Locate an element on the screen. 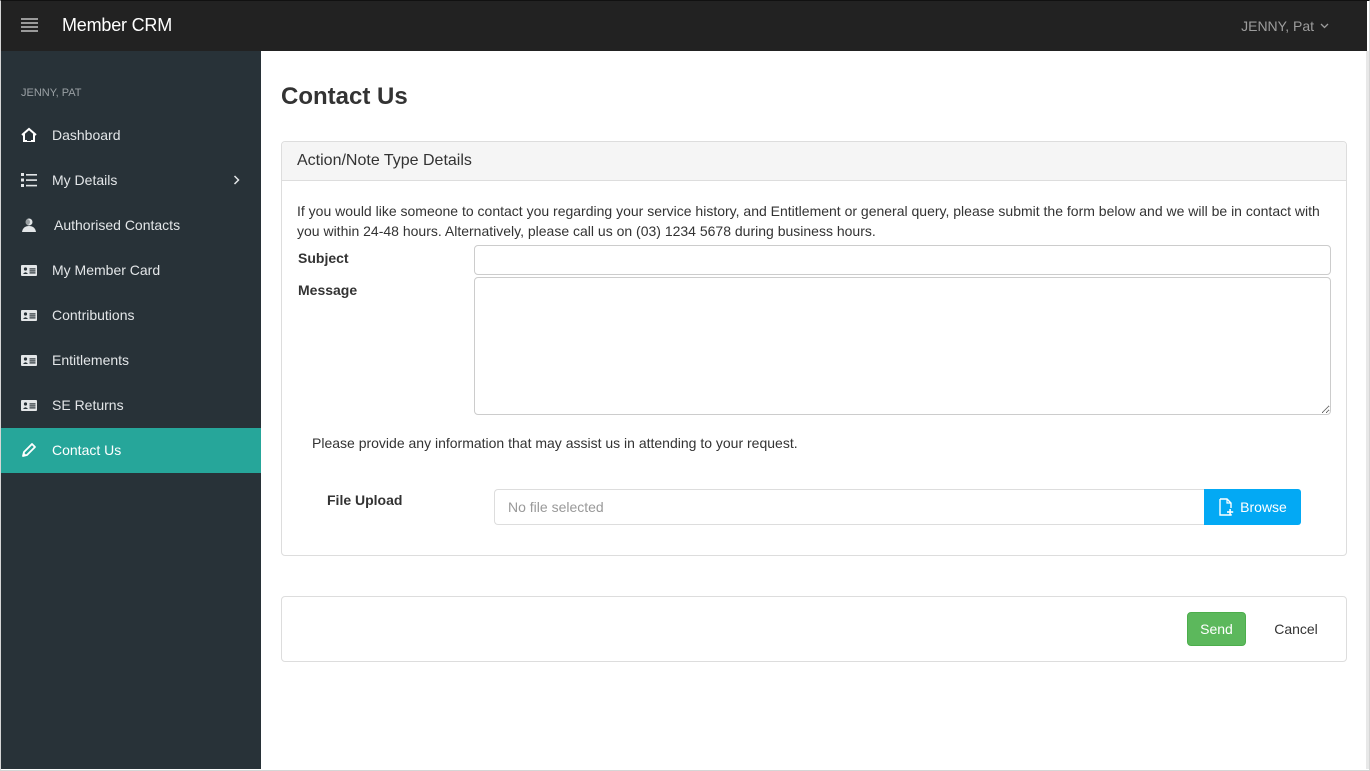 The image size is (1370, 771). sidebar-item-label: Contact Us is located at coordinates (87, 450).